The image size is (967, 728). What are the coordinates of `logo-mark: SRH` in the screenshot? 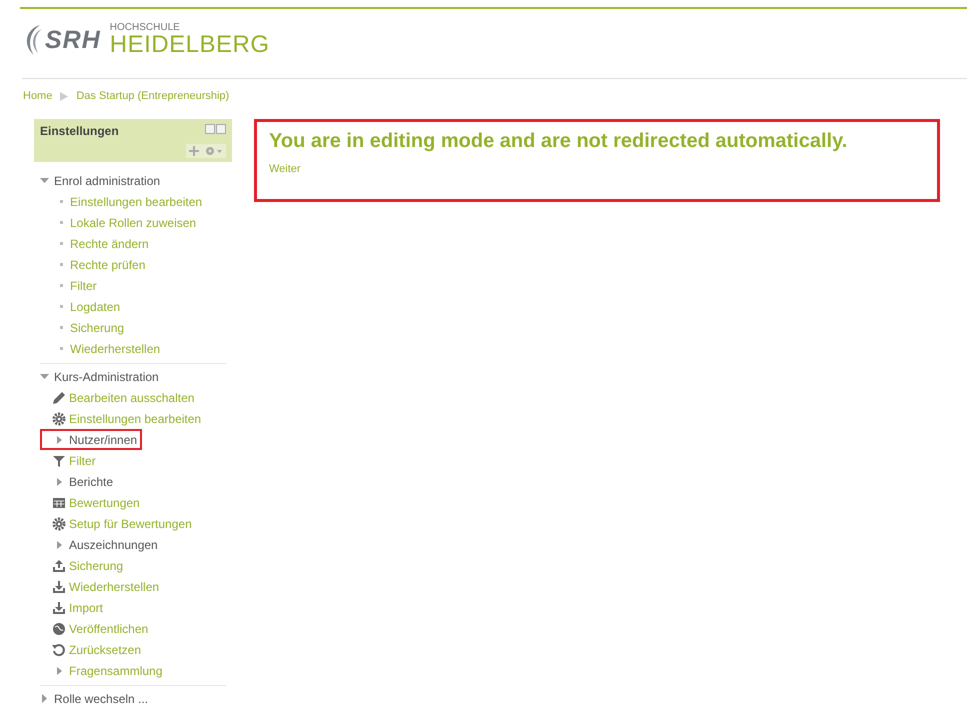 It's located at (73, 40).